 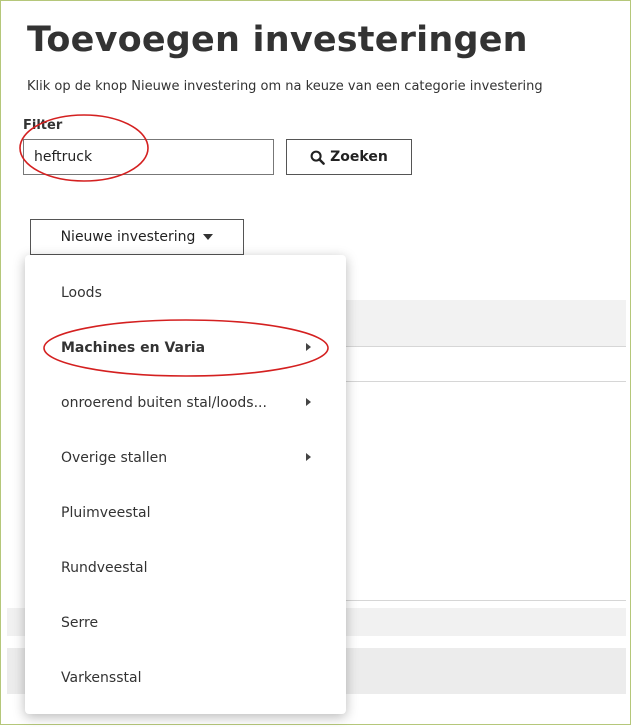 I want to click on menu-item-label: Loods, so click(x=81, y=292).